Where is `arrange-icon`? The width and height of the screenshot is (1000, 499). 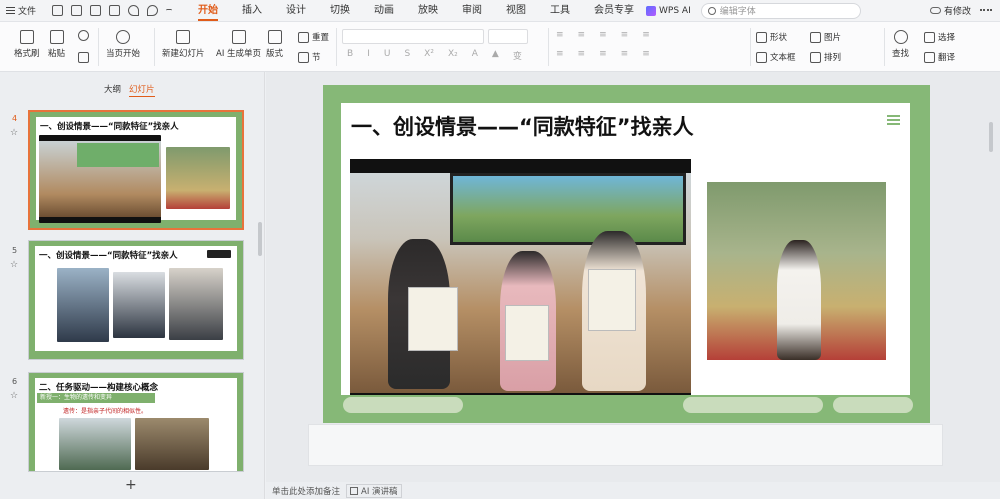 arrange-icon is located at coordinates (815, 57).